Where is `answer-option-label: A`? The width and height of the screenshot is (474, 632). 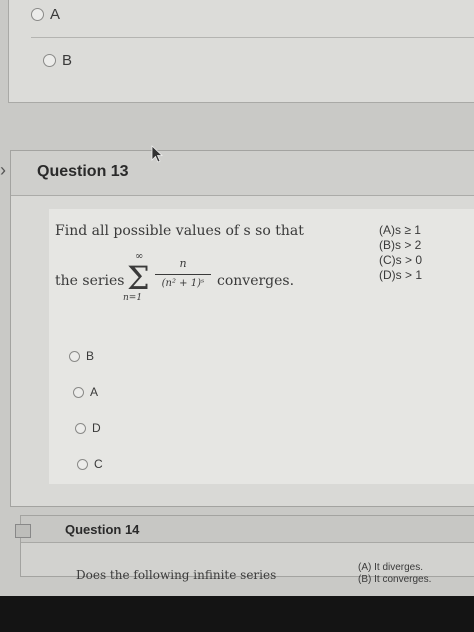
answer-option-label: A is located at coordinates (94, 392).